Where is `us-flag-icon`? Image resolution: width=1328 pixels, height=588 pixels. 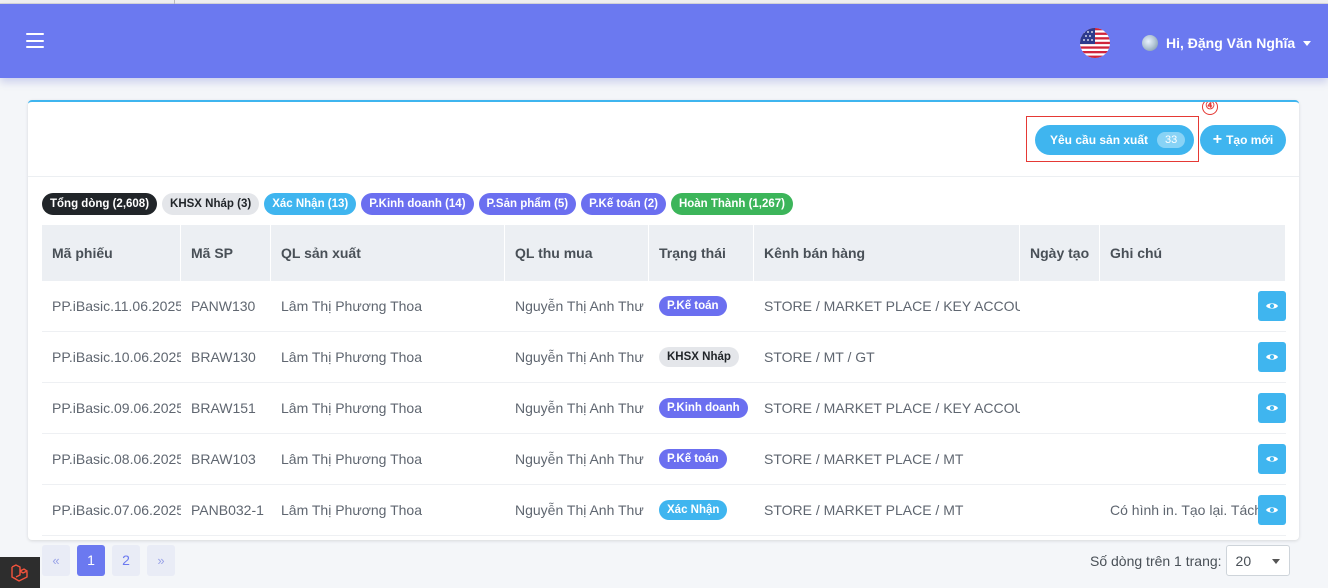
us-flag-icon is located at coordinates (1095, 43).